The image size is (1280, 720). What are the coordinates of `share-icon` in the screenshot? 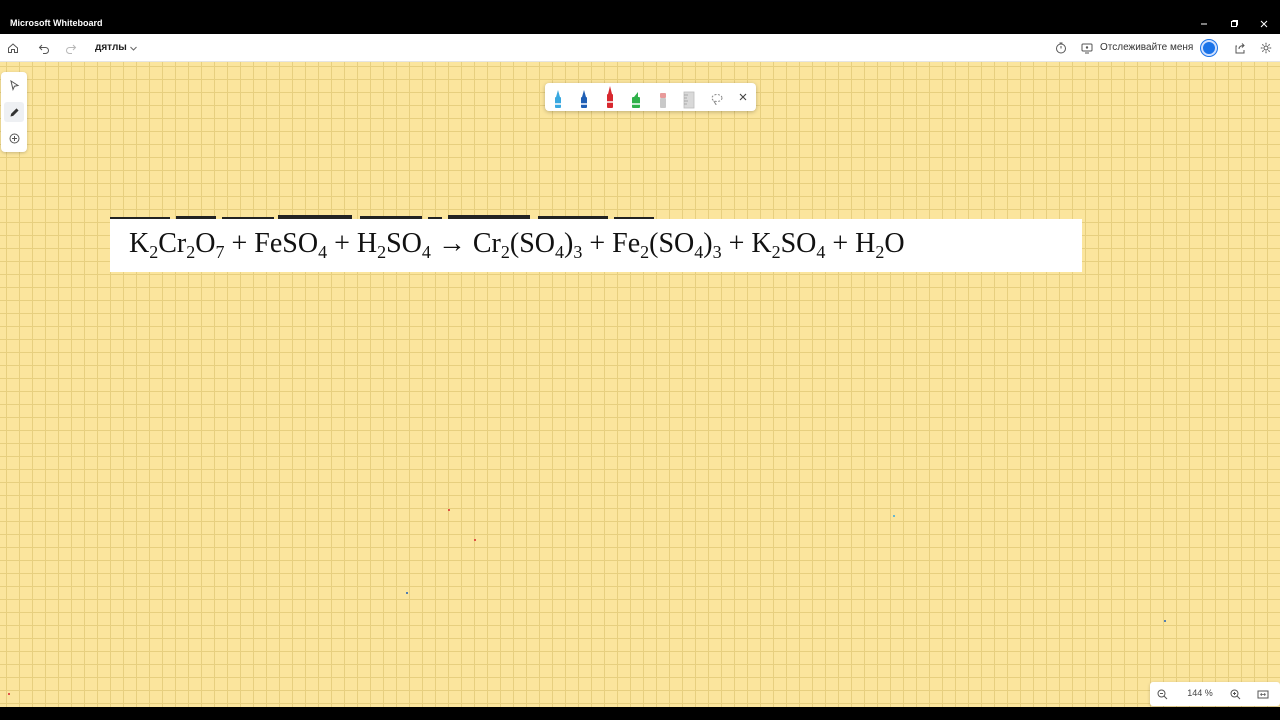 It's located at (1240, 48).